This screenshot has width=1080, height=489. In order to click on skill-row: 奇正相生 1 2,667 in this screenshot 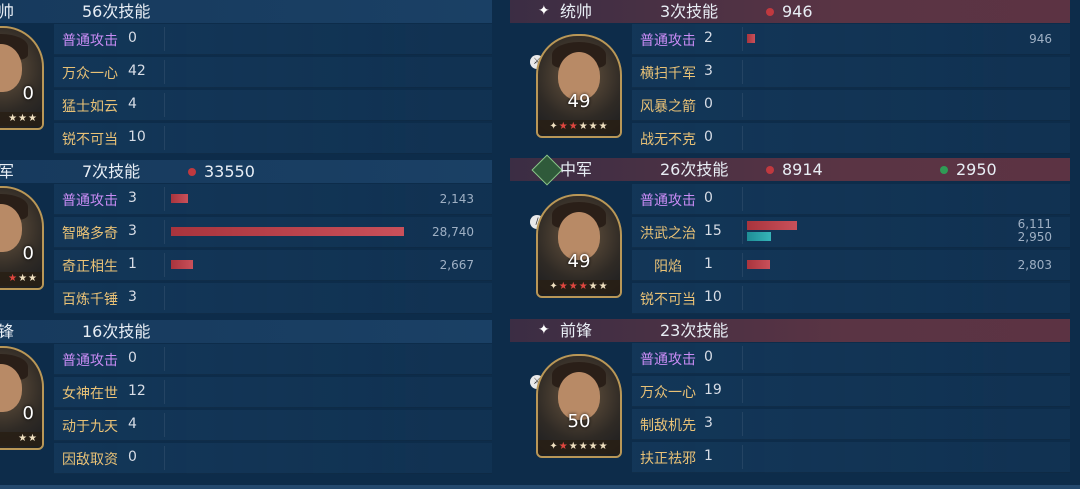, I will do `click(273, 265)`.